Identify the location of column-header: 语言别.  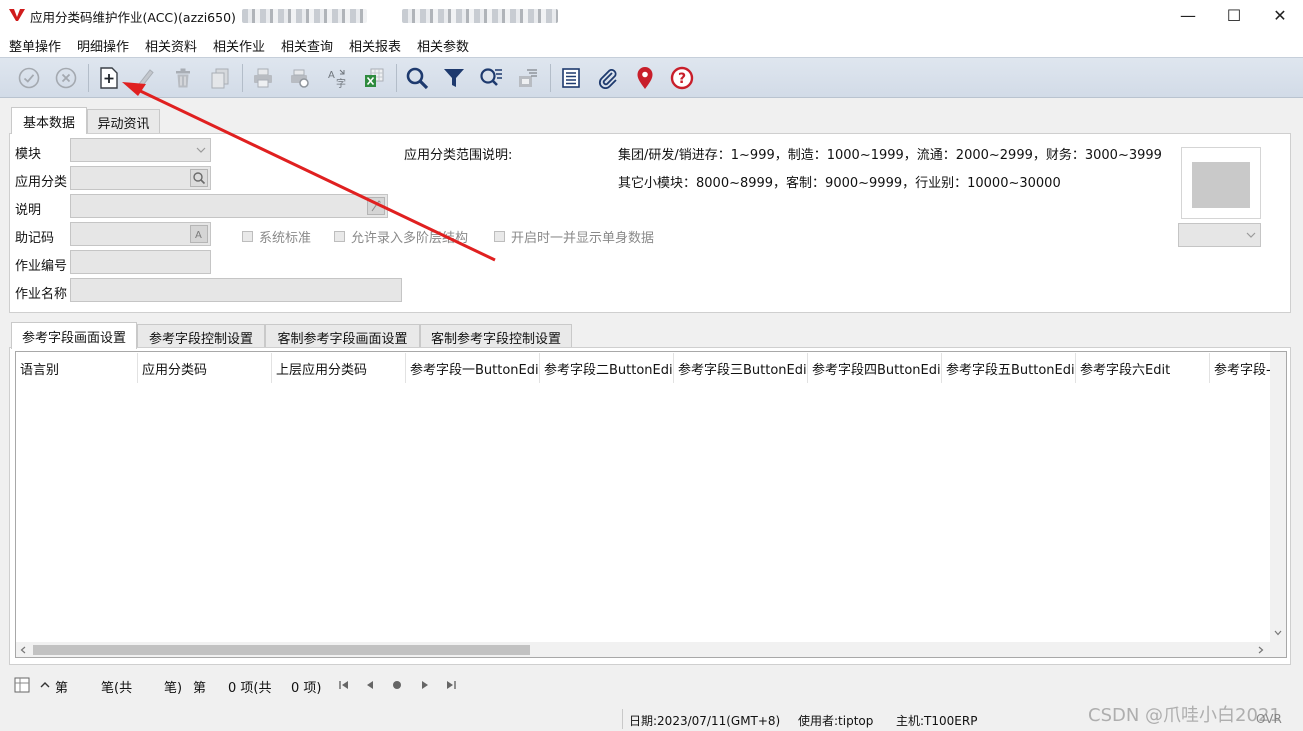
(77, 368).